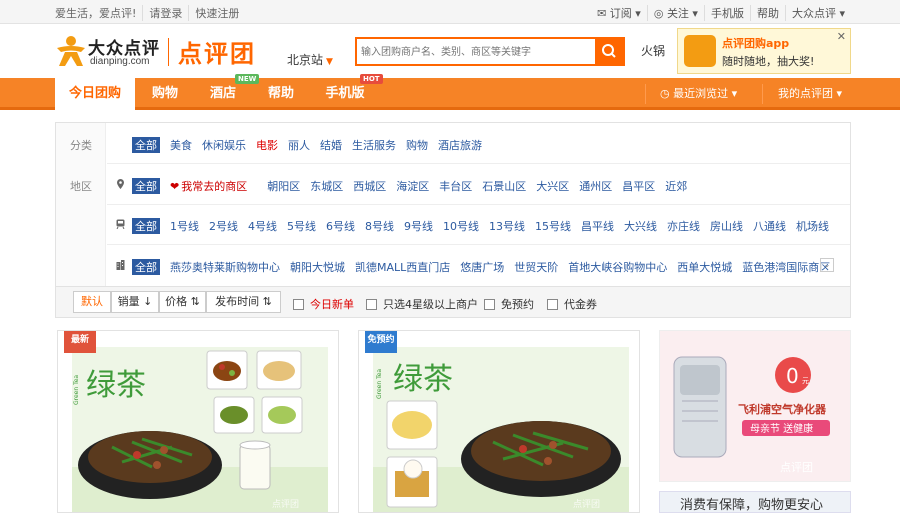  Describe the element at coordinates (698, 94) in the screenshot. I see `recent-viewed-menu: ◷ 最近浏览过 ▾` at that location.